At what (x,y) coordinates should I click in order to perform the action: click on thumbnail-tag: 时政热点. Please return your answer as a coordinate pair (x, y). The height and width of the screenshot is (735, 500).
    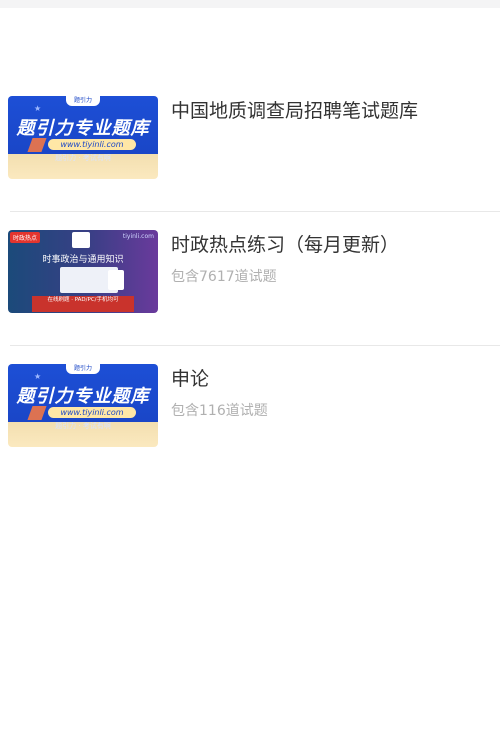
    Looking at the image, I should click on (25, 237).